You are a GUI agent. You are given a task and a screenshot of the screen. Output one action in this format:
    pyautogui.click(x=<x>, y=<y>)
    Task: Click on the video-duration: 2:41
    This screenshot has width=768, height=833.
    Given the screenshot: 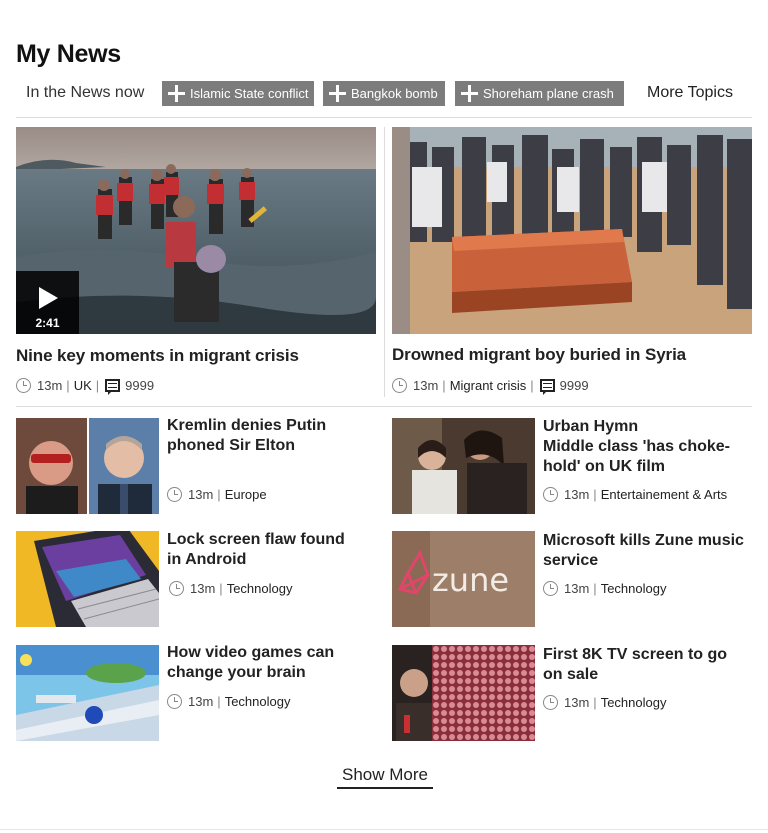 What is the action you would take?
    pyautogui.click(x=47, y=323)
    